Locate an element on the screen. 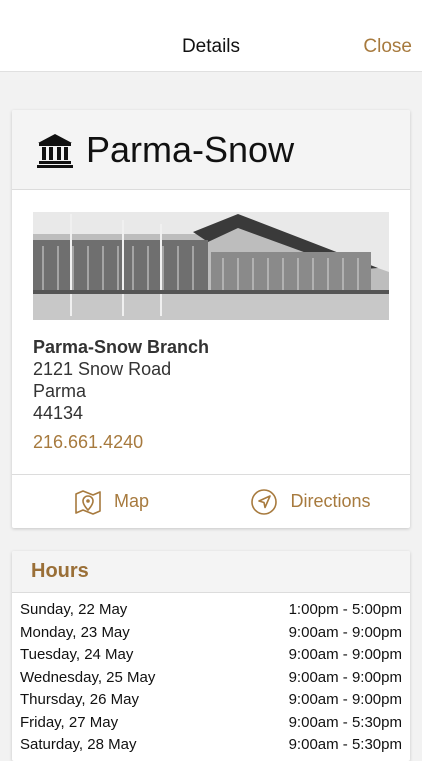 Image resolution: width=422 pixels, height=761 pixels. zip-code: 44134 is located at coordinates (58, 413).